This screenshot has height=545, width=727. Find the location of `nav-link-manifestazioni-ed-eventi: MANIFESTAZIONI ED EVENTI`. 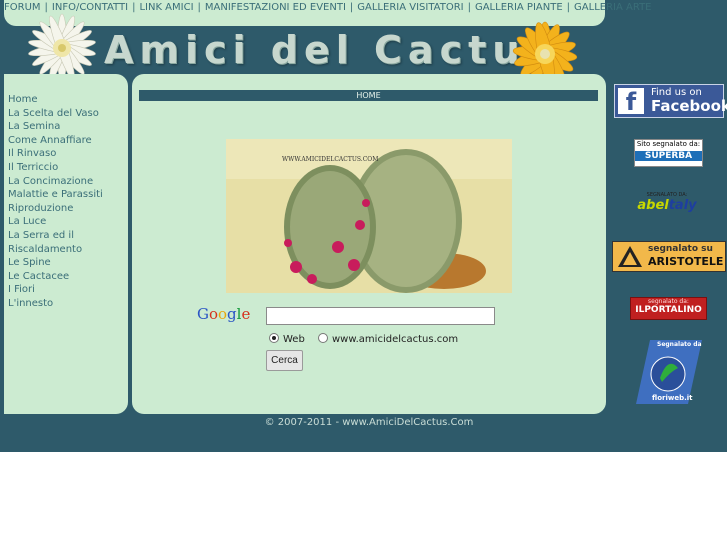

nav-link-manifestazioni-ed-eventi: MANIFESTAZIONI ED EVENTI is located at coordinates (275, 7).